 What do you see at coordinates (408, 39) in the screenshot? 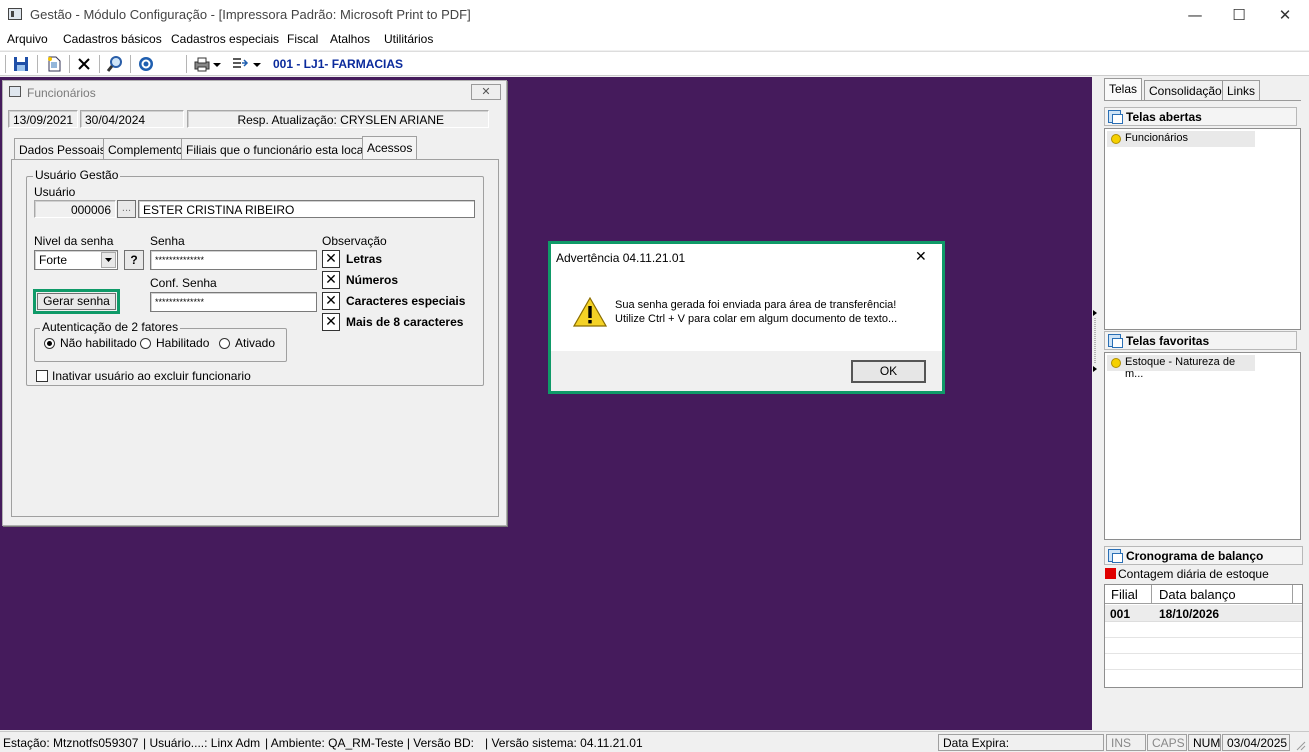
I see `menu-utilitarios: Utilitários` at bounding box center [408, 39].